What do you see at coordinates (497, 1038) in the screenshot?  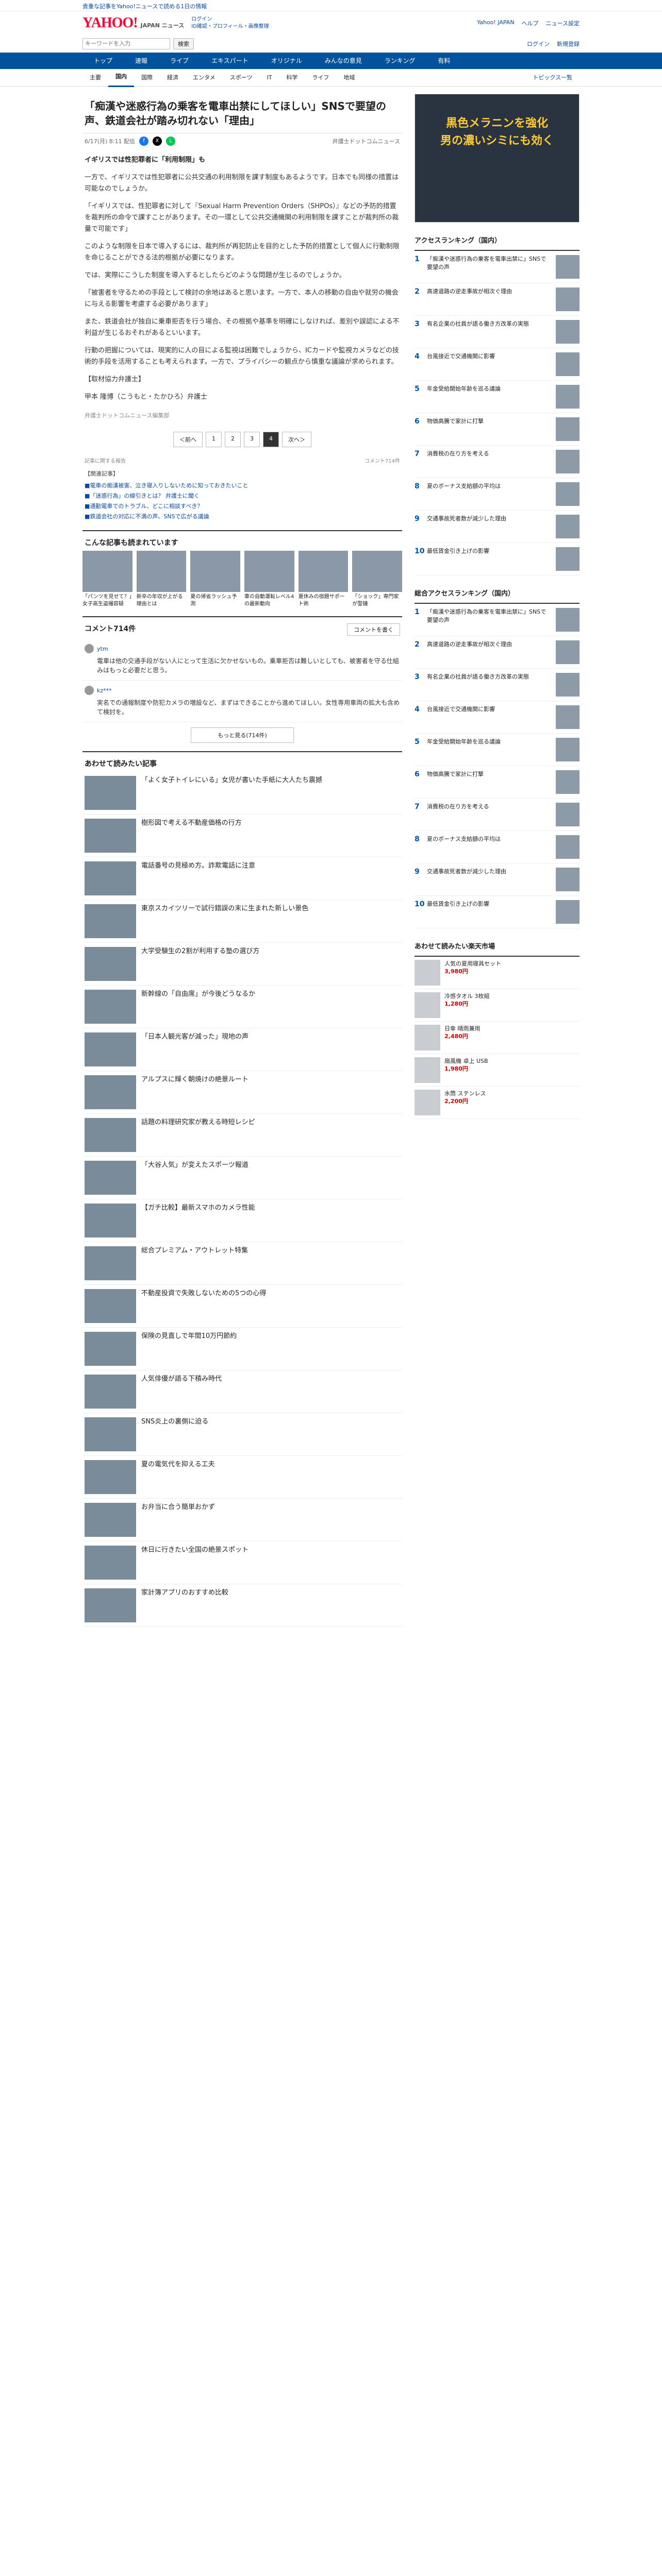 I see `shop-item: 日傘 晴雨兼用 2,480円` at bounding box center [497, 1038].